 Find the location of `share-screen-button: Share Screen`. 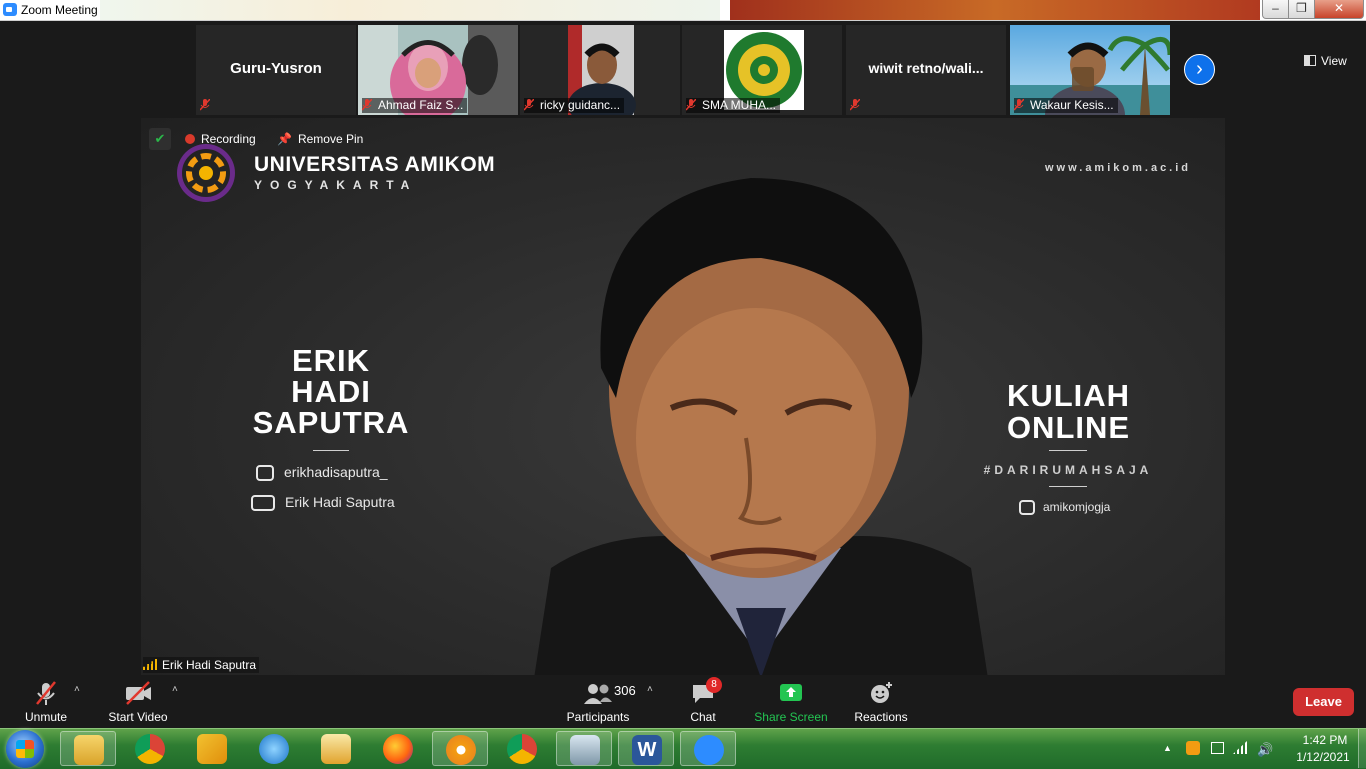

share-screen-button: Share Screen is located at coordinates (791, 702).